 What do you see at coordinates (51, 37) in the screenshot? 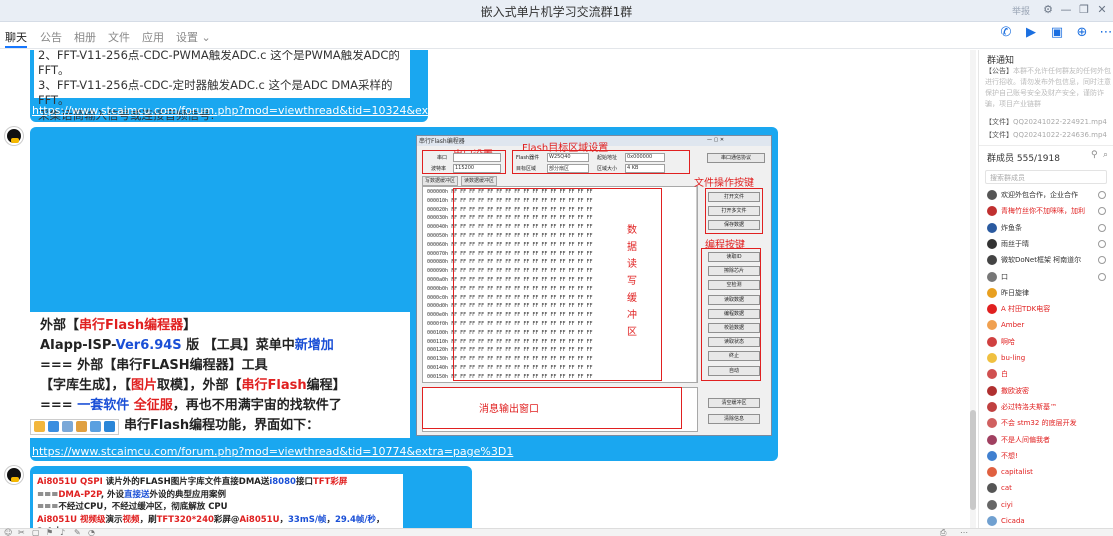
I see `tab-announcement: 公告` at bounding box center [51, 37].